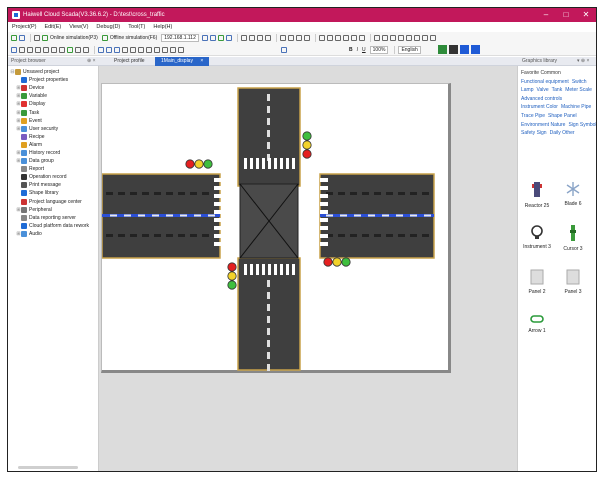 The height and width of the screenshot is (479, 604). I want to click on grid-icon, so click(141, 49).